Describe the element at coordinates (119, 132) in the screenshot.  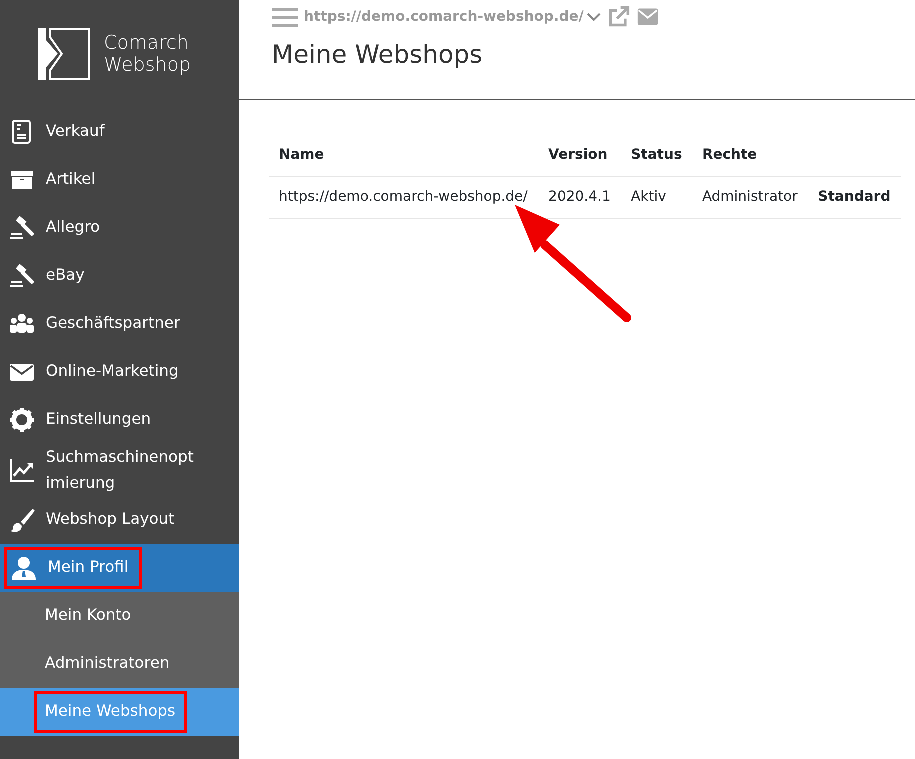
I see `sidebar-item: Verkauf` at that location.